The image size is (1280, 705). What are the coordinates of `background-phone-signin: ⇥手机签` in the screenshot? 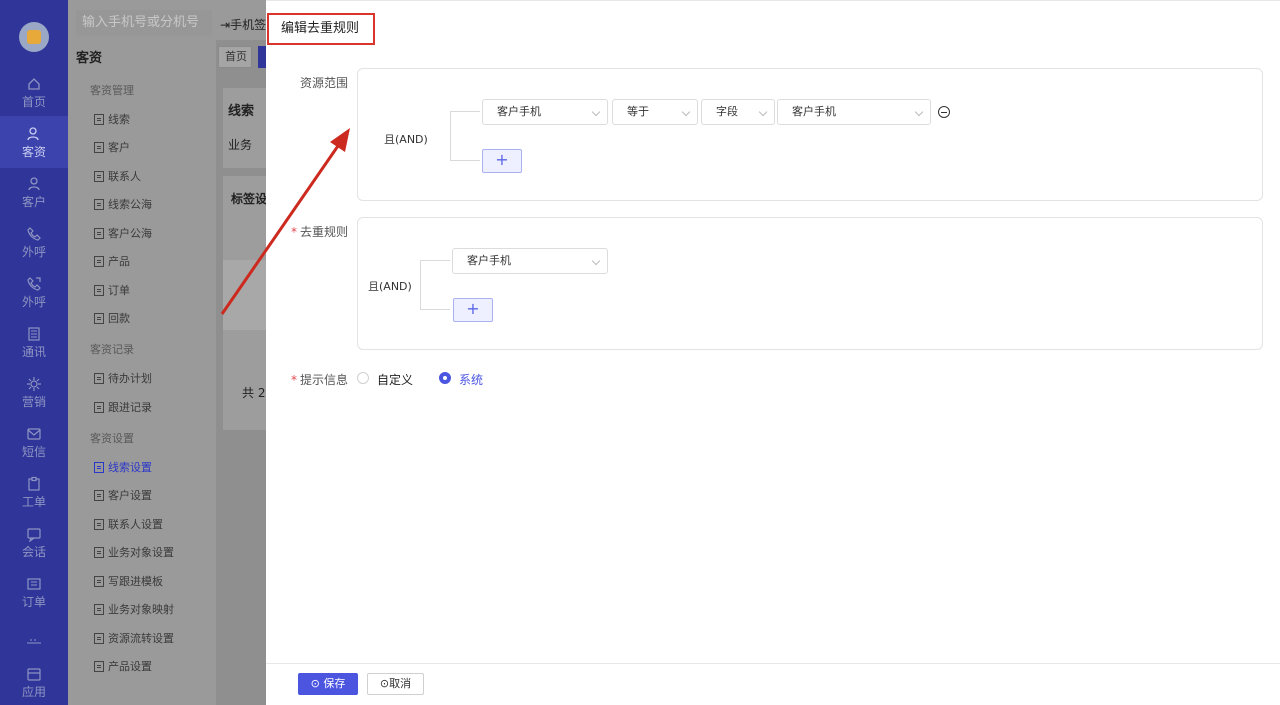 It's located at (243, 25).